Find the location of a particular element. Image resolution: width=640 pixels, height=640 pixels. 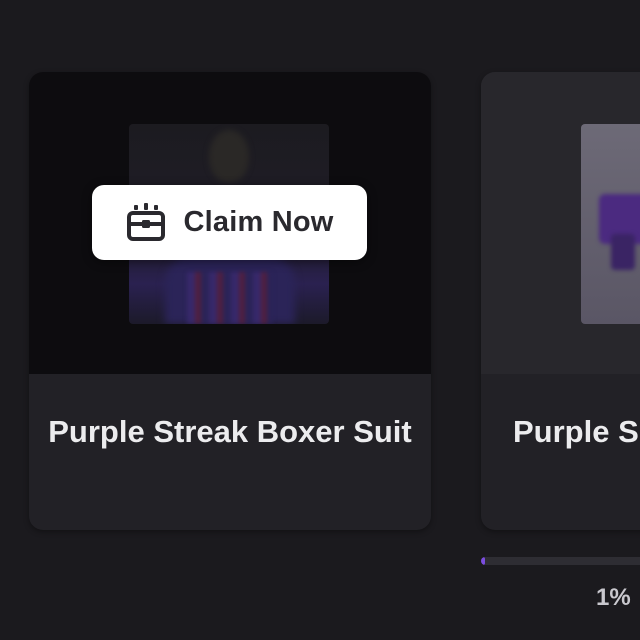

figure-head is located at coordinates (229, 156).